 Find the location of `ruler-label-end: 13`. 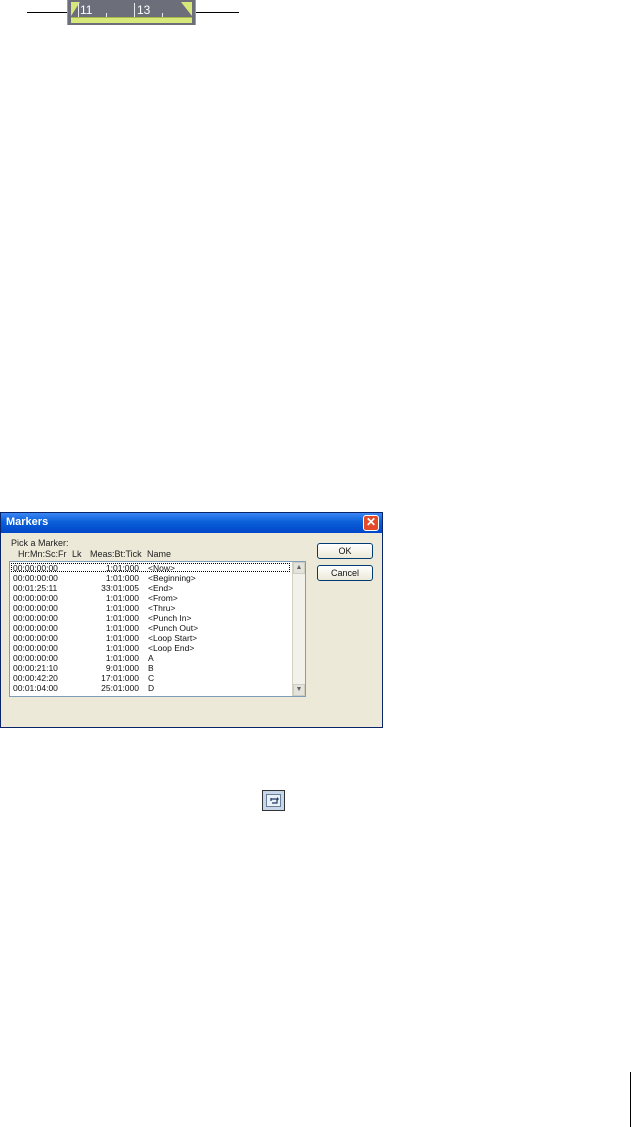

ruler-label-end: 13 is located at coordinates (144, 10).